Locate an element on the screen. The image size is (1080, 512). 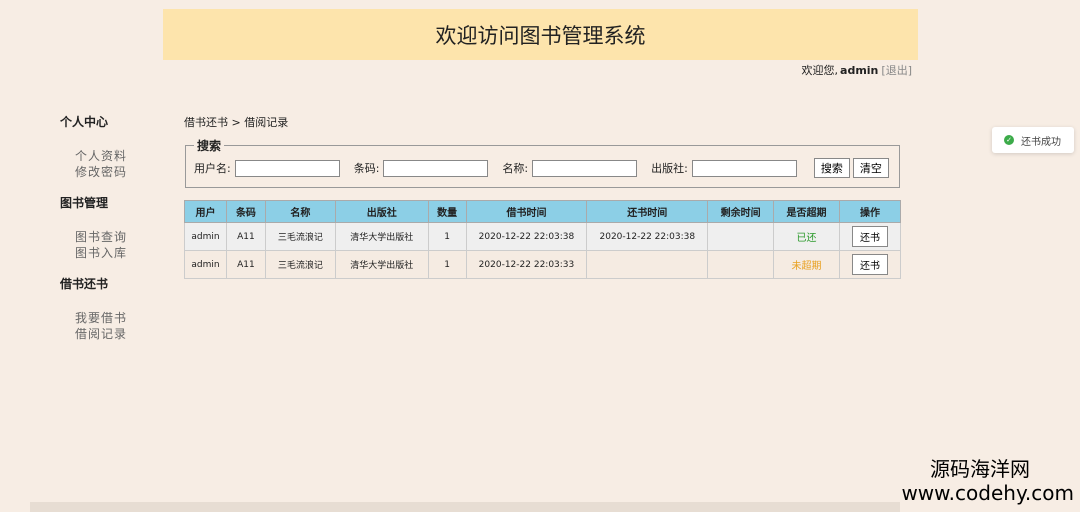
name-input is located at coordinates (585, 168).